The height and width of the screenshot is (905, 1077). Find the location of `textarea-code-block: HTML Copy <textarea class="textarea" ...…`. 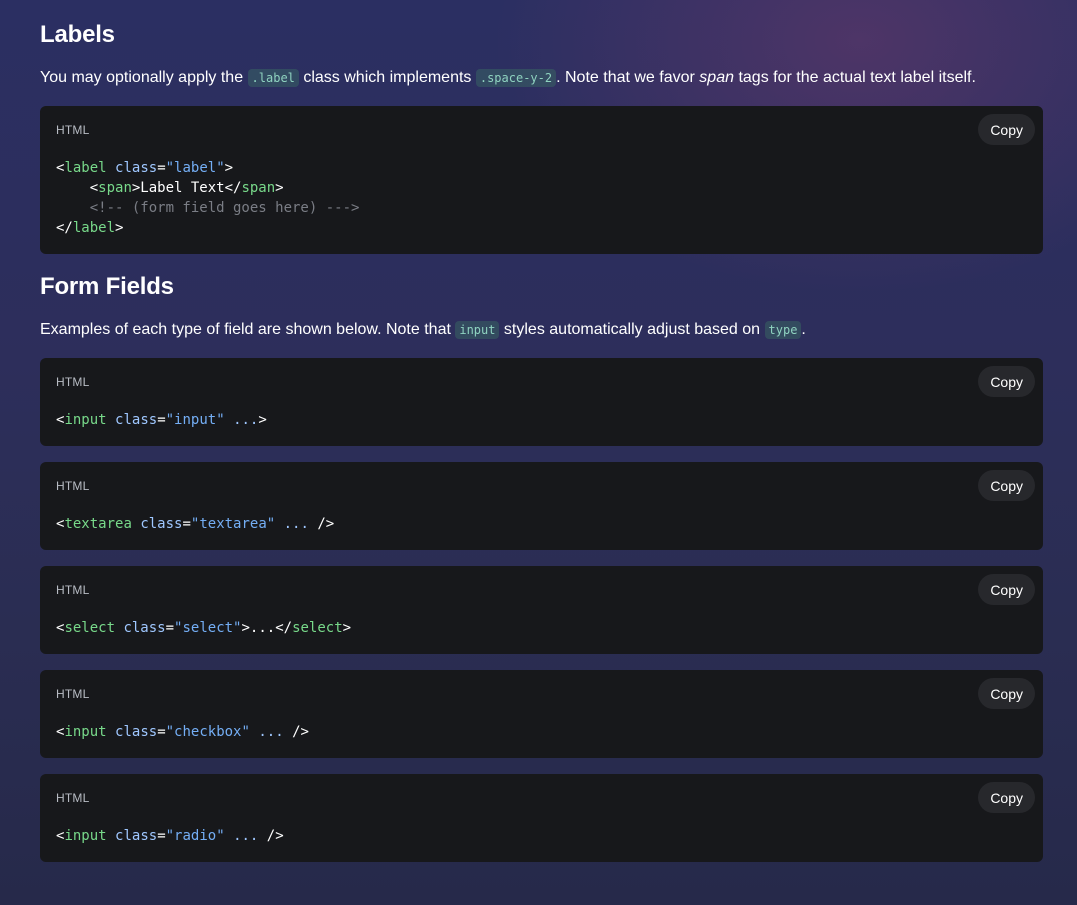

textarea-code-block: HTML Copy <textarea class="textarea" ...… is located at coordinates (541, 506).